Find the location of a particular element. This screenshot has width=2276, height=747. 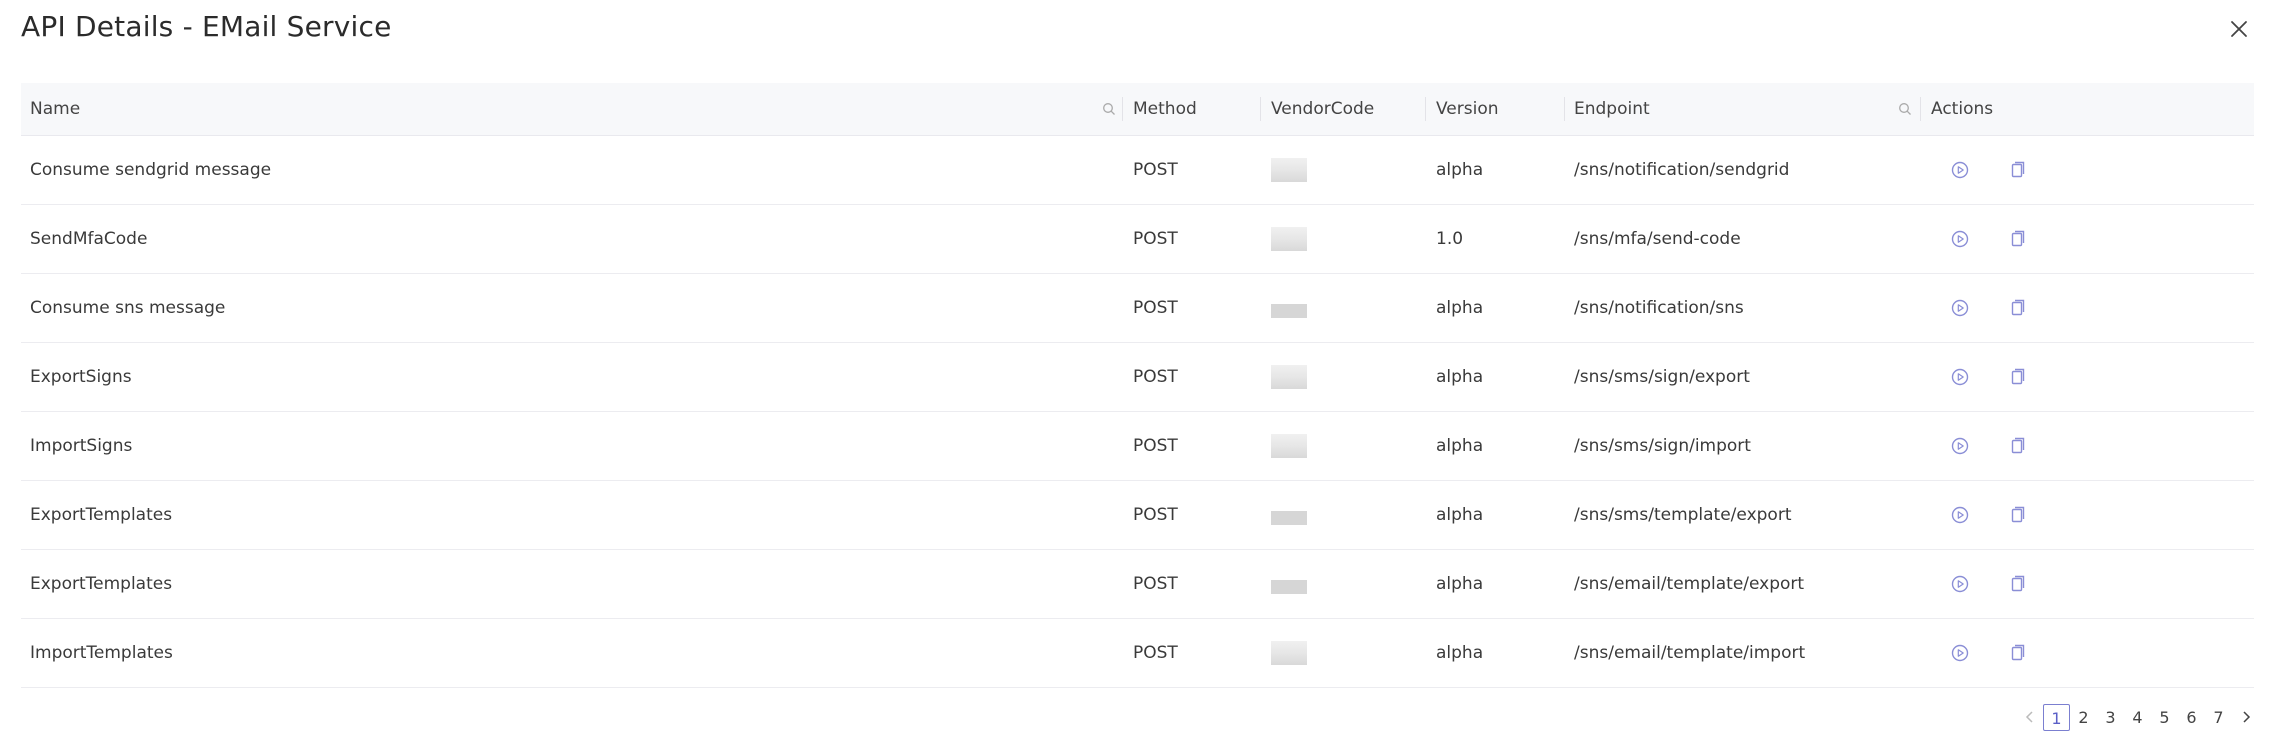

api-endpoint: /sns/notification/sendgrid is located at coordinates (1682, 170).